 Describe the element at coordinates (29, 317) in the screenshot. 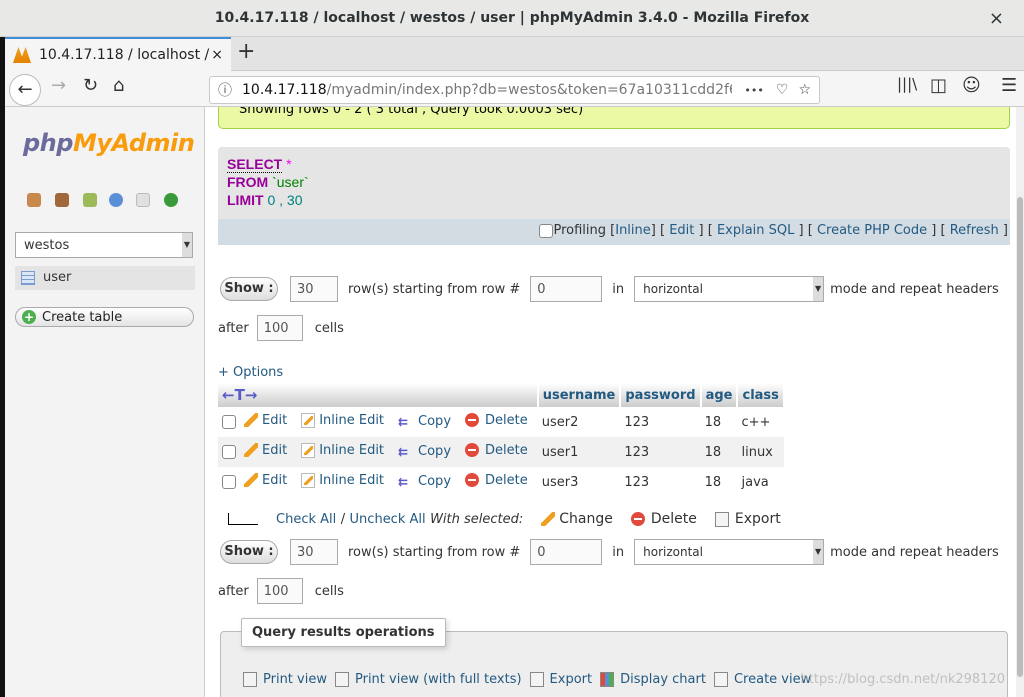

I see `plus-icon: +` at that location.